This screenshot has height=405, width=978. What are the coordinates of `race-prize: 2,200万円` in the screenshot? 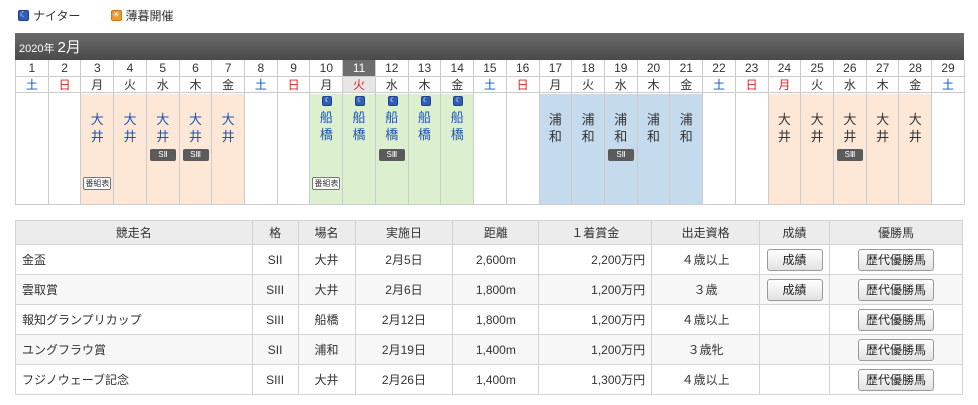 It's located at (595, 259).